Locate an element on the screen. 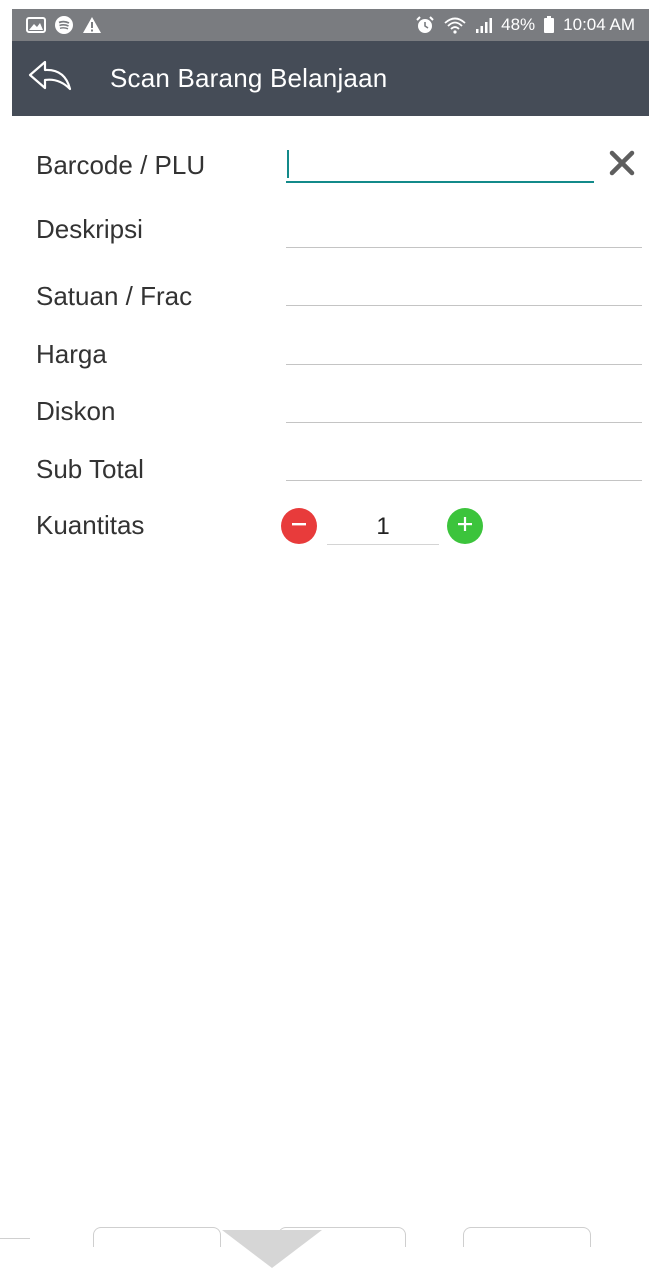  price-input is located at coordinates (464, 348).